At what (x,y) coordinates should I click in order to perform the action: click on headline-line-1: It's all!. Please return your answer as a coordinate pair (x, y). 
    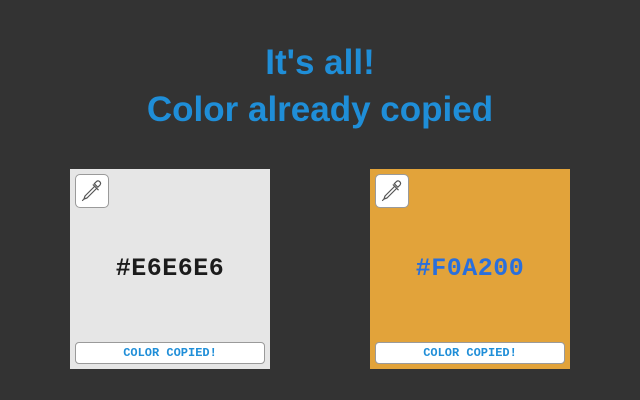
    Looking at the image, I should click on (320, 62).